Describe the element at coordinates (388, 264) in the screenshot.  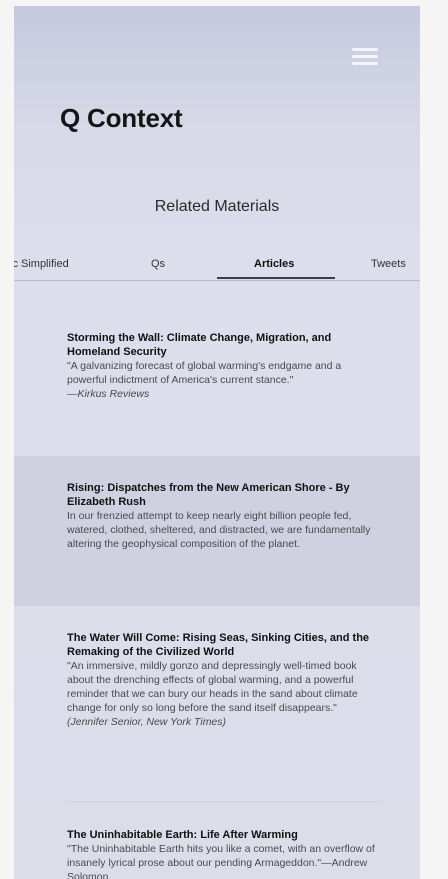
I see `tab-tweets: Tweets` at that location.